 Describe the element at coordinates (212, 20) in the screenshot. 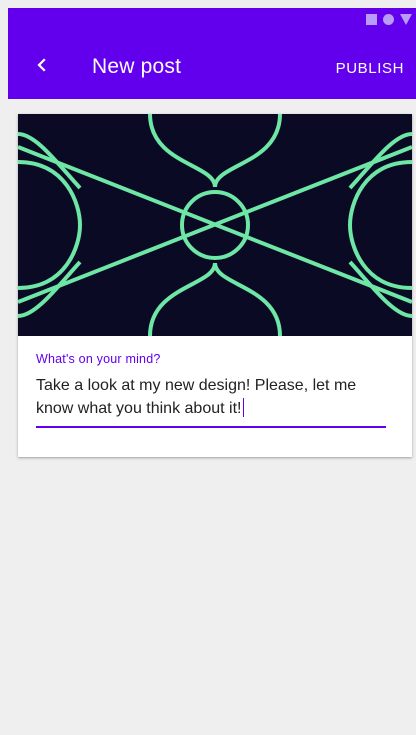

I see `status-bar` at that location.